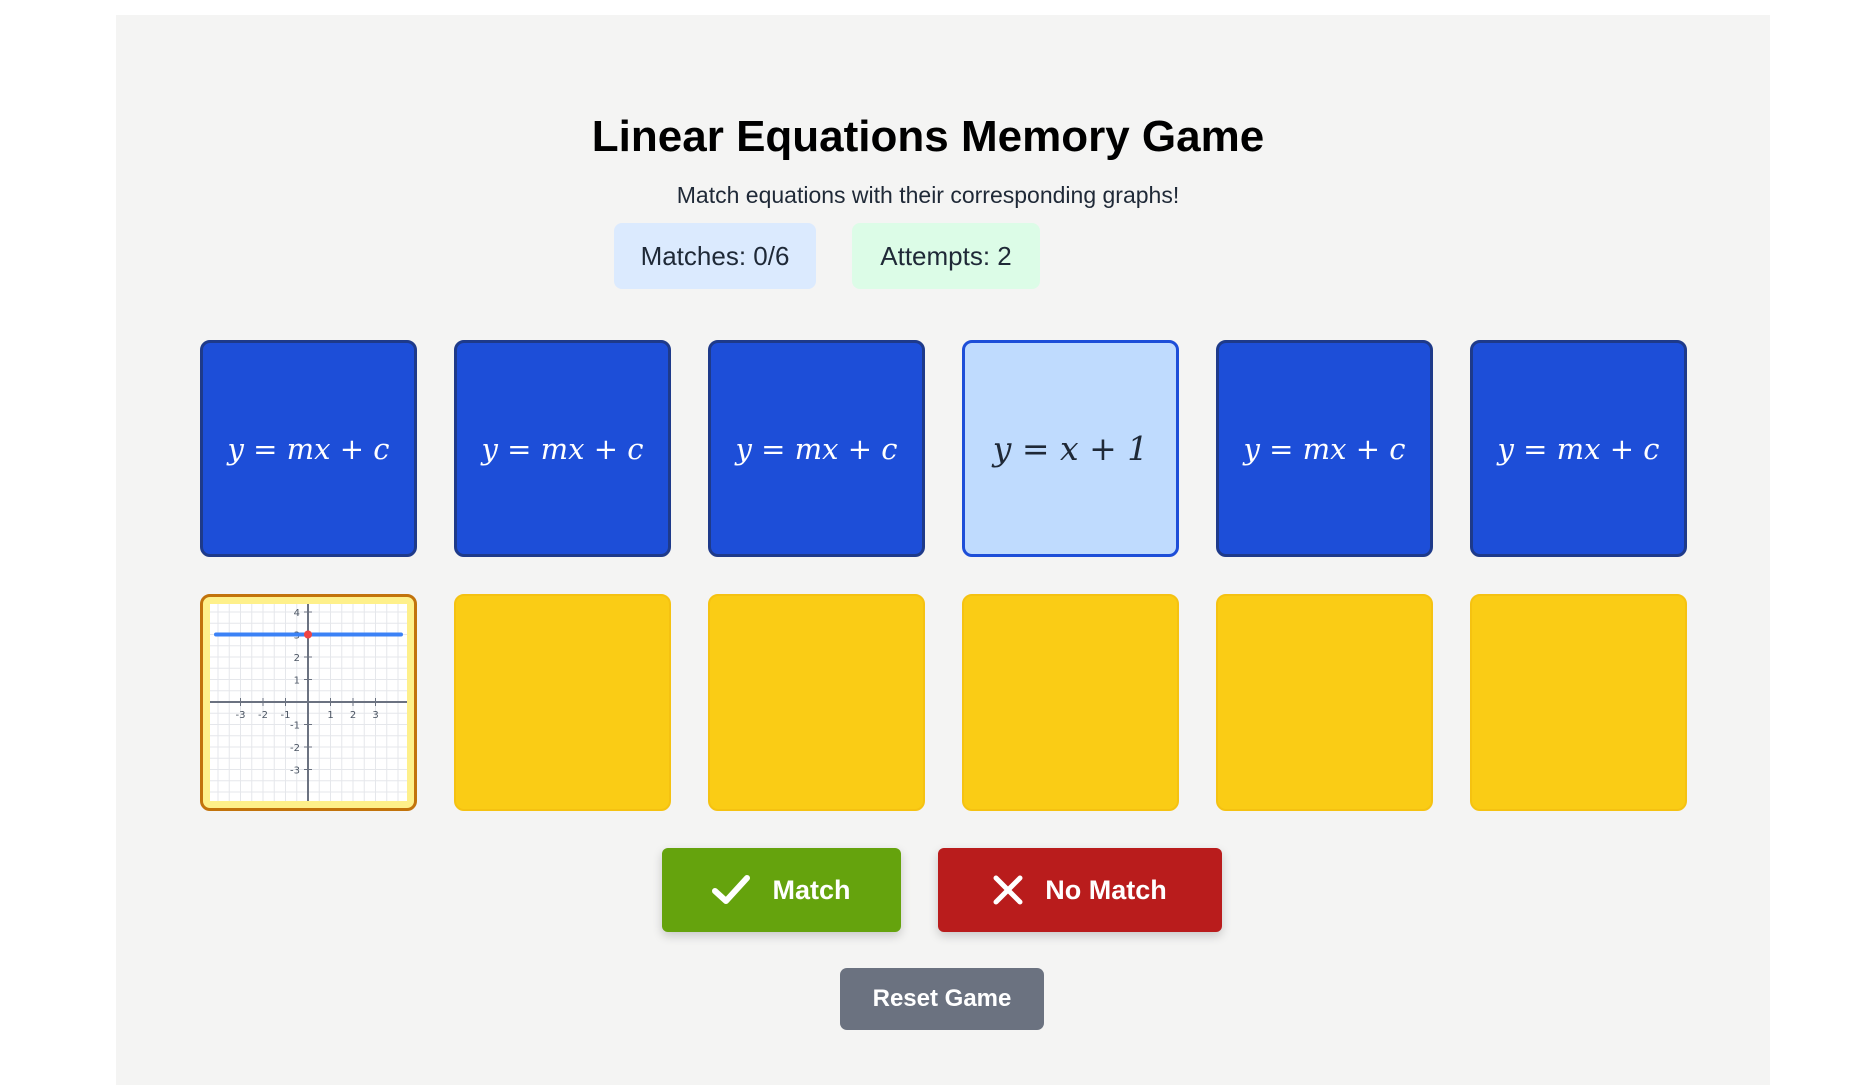 The height and width of the screenshot is (1085, 1856). I want to click on reset-game-button: Reset Game, so click(942, 999).